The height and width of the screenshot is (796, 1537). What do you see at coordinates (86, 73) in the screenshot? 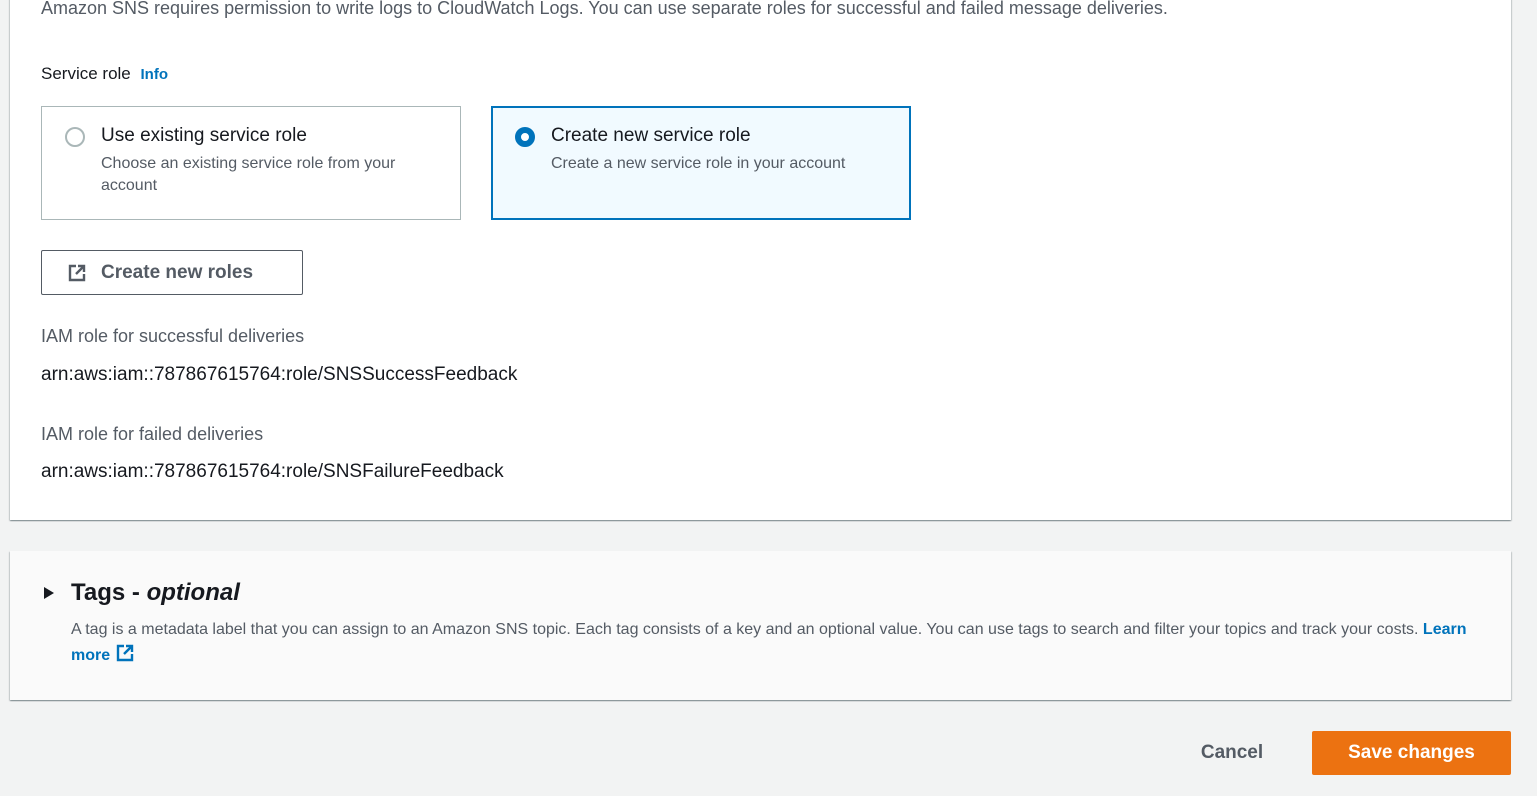
I see `service-role-label-text: Service role` at bounding box center [86, 73].